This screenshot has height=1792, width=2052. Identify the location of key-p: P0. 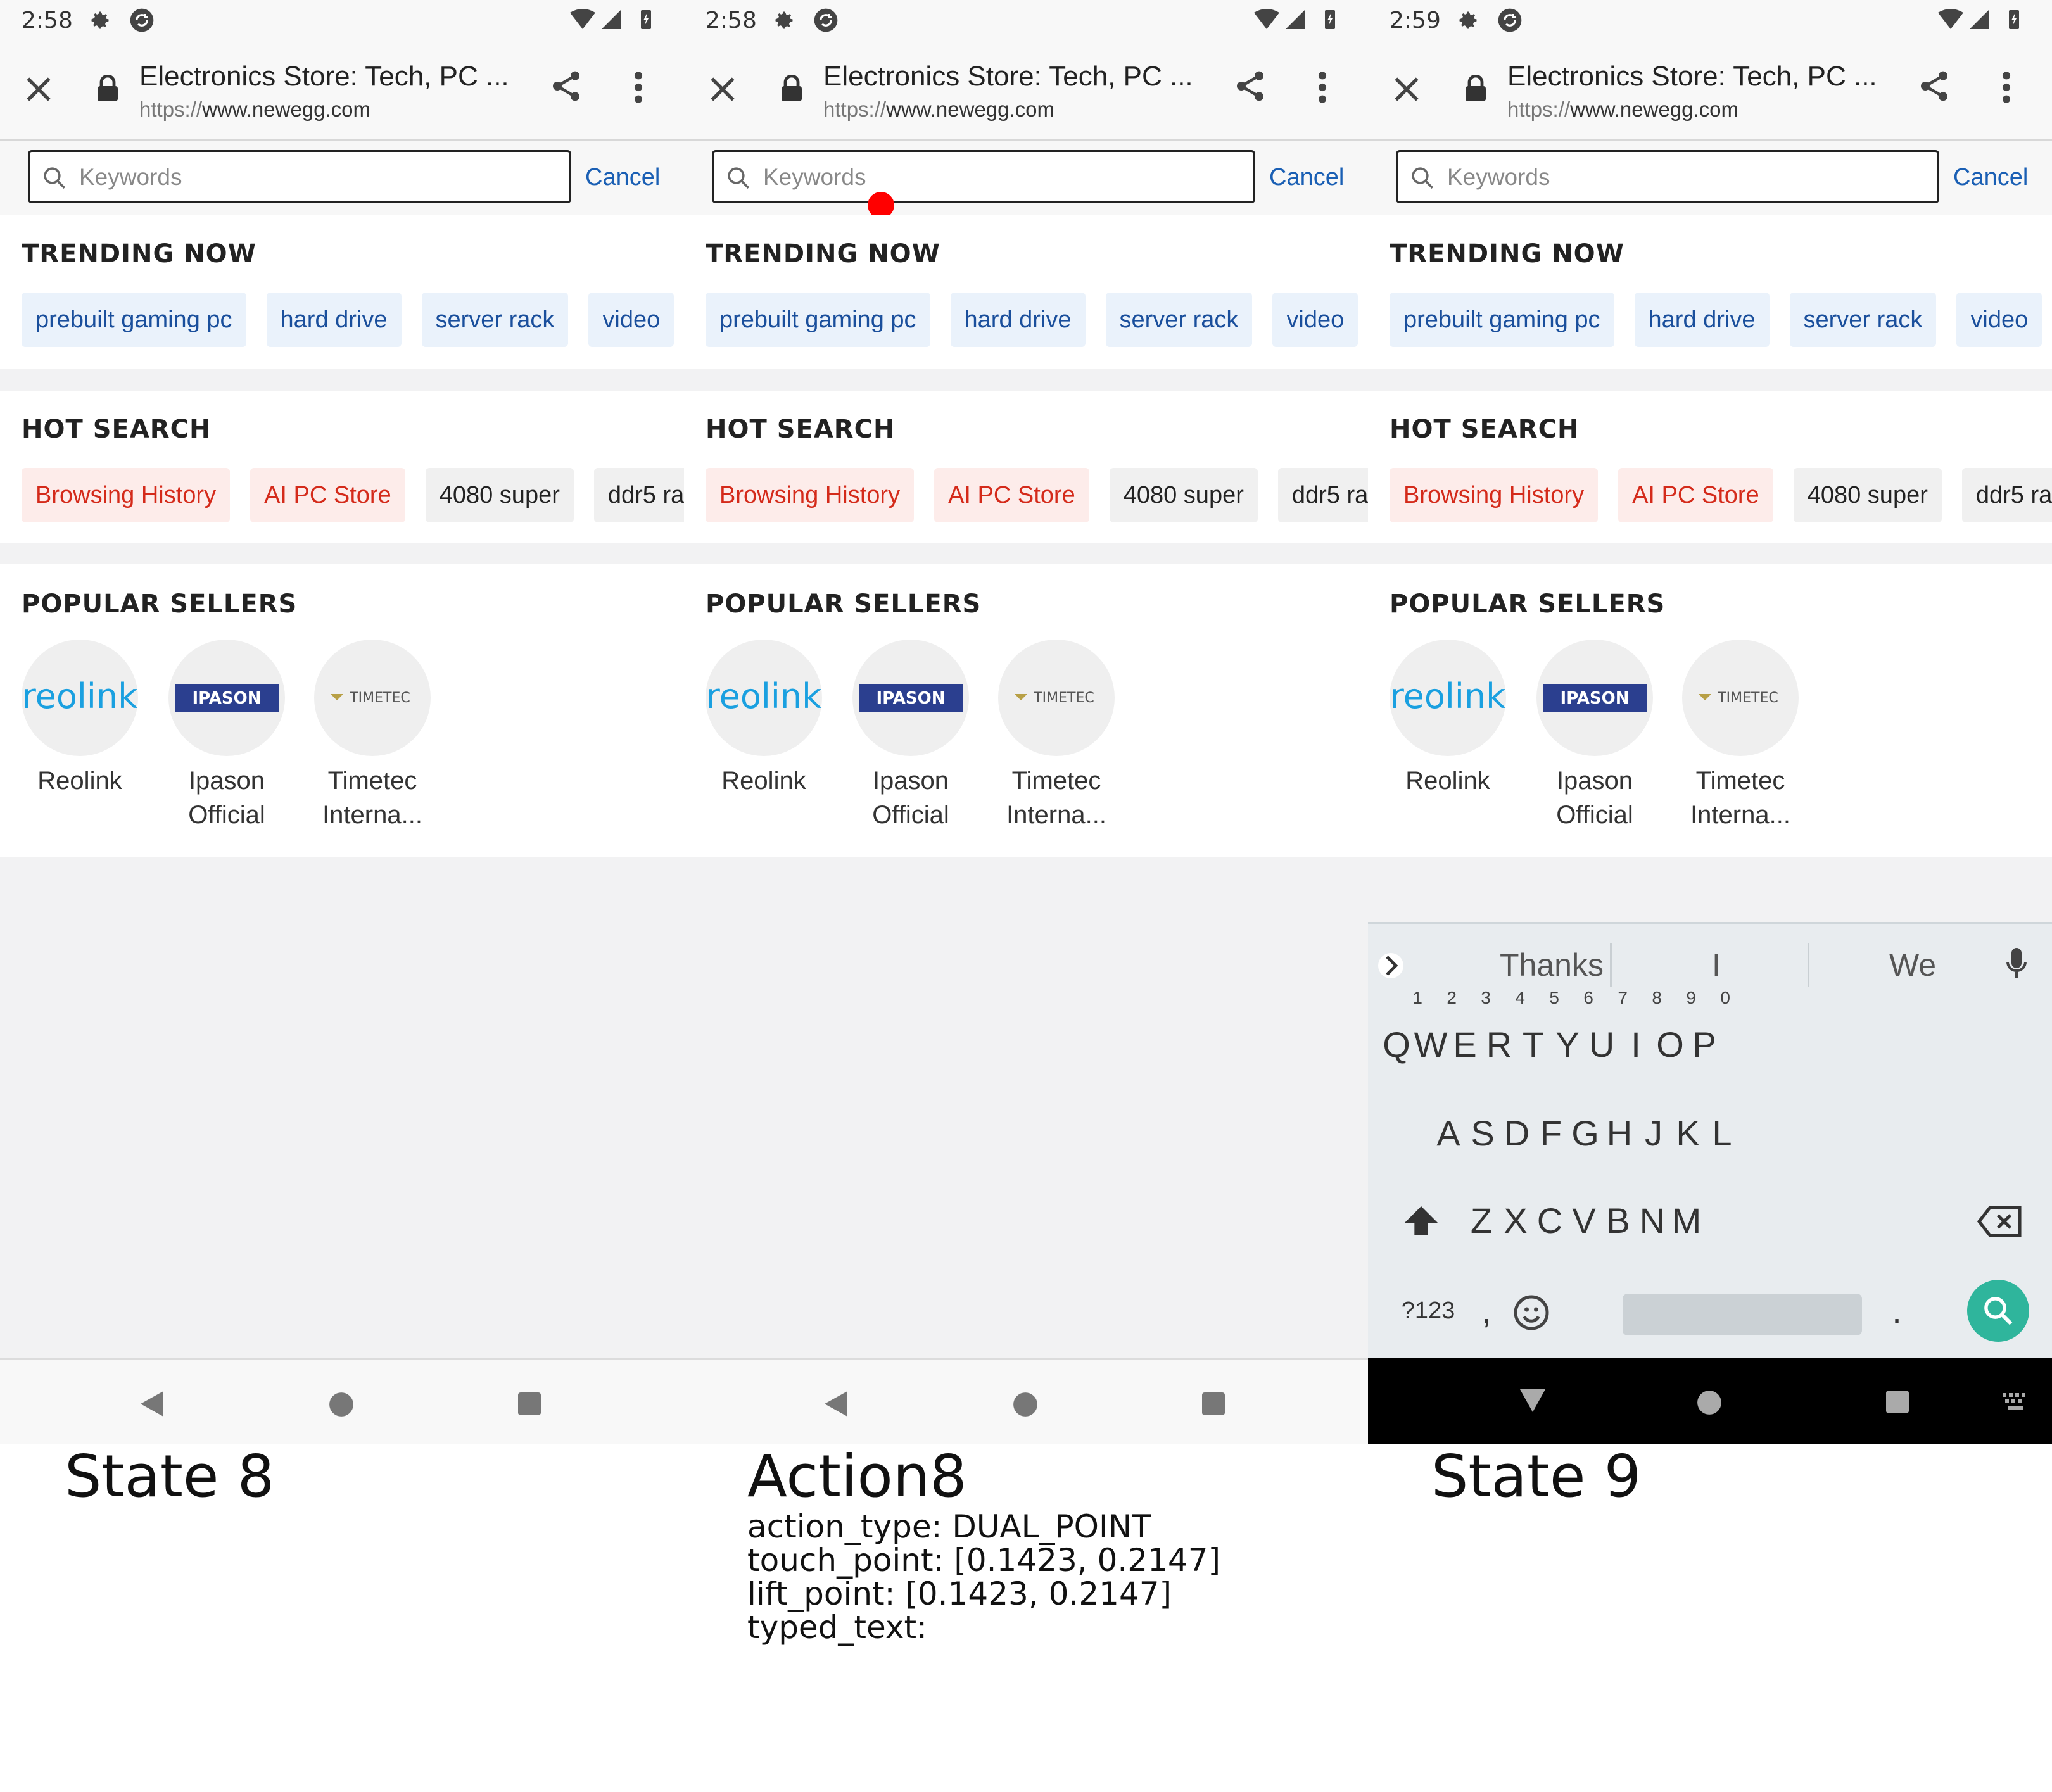
(1704, 1034).